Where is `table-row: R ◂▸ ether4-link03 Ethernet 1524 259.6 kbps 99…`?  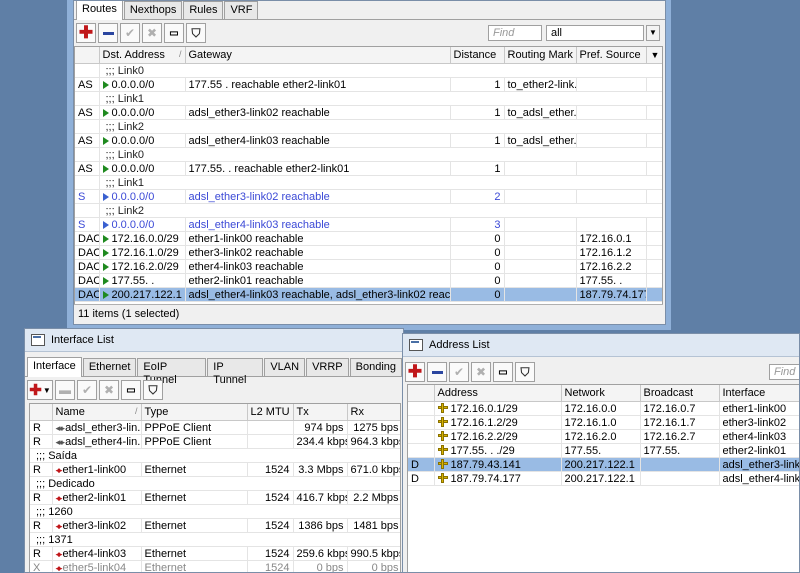
table-row: R ◂▸ ether4-link03 Ethernet 1524 259.6 kbps 99… is located at coordinates (215, 553).